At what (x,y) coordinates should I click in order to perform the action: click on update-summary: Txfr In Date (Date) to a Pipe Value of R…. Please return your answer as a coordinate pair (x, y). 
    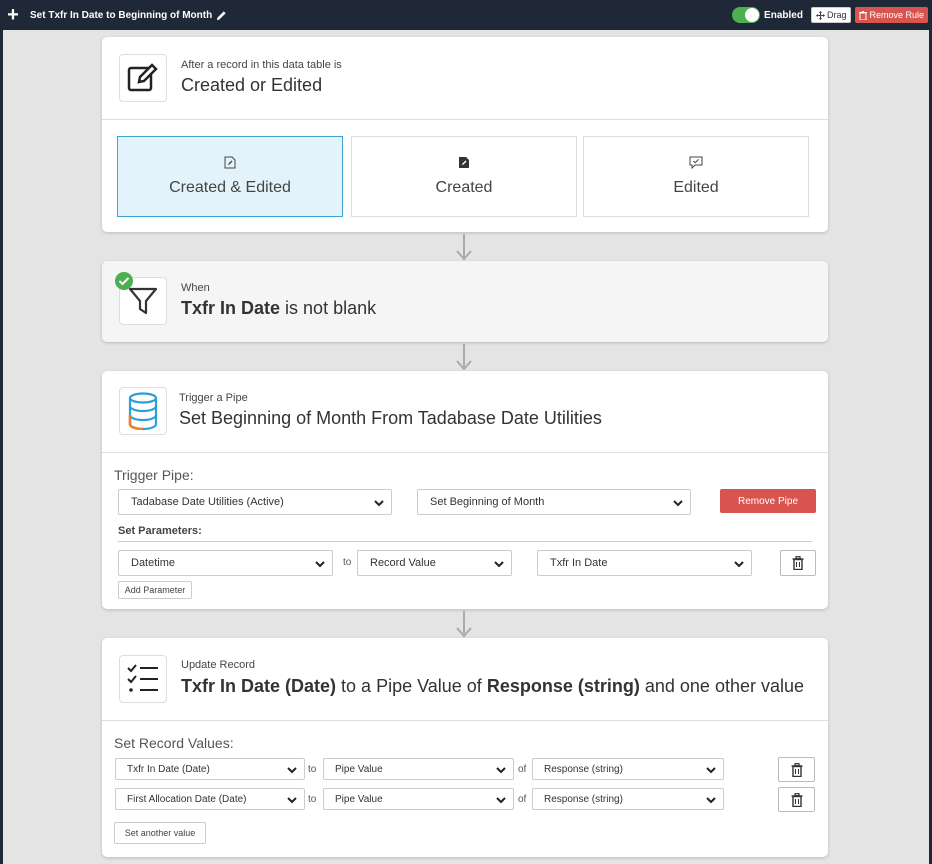
    Looking at the image, I should click on (492, 686).